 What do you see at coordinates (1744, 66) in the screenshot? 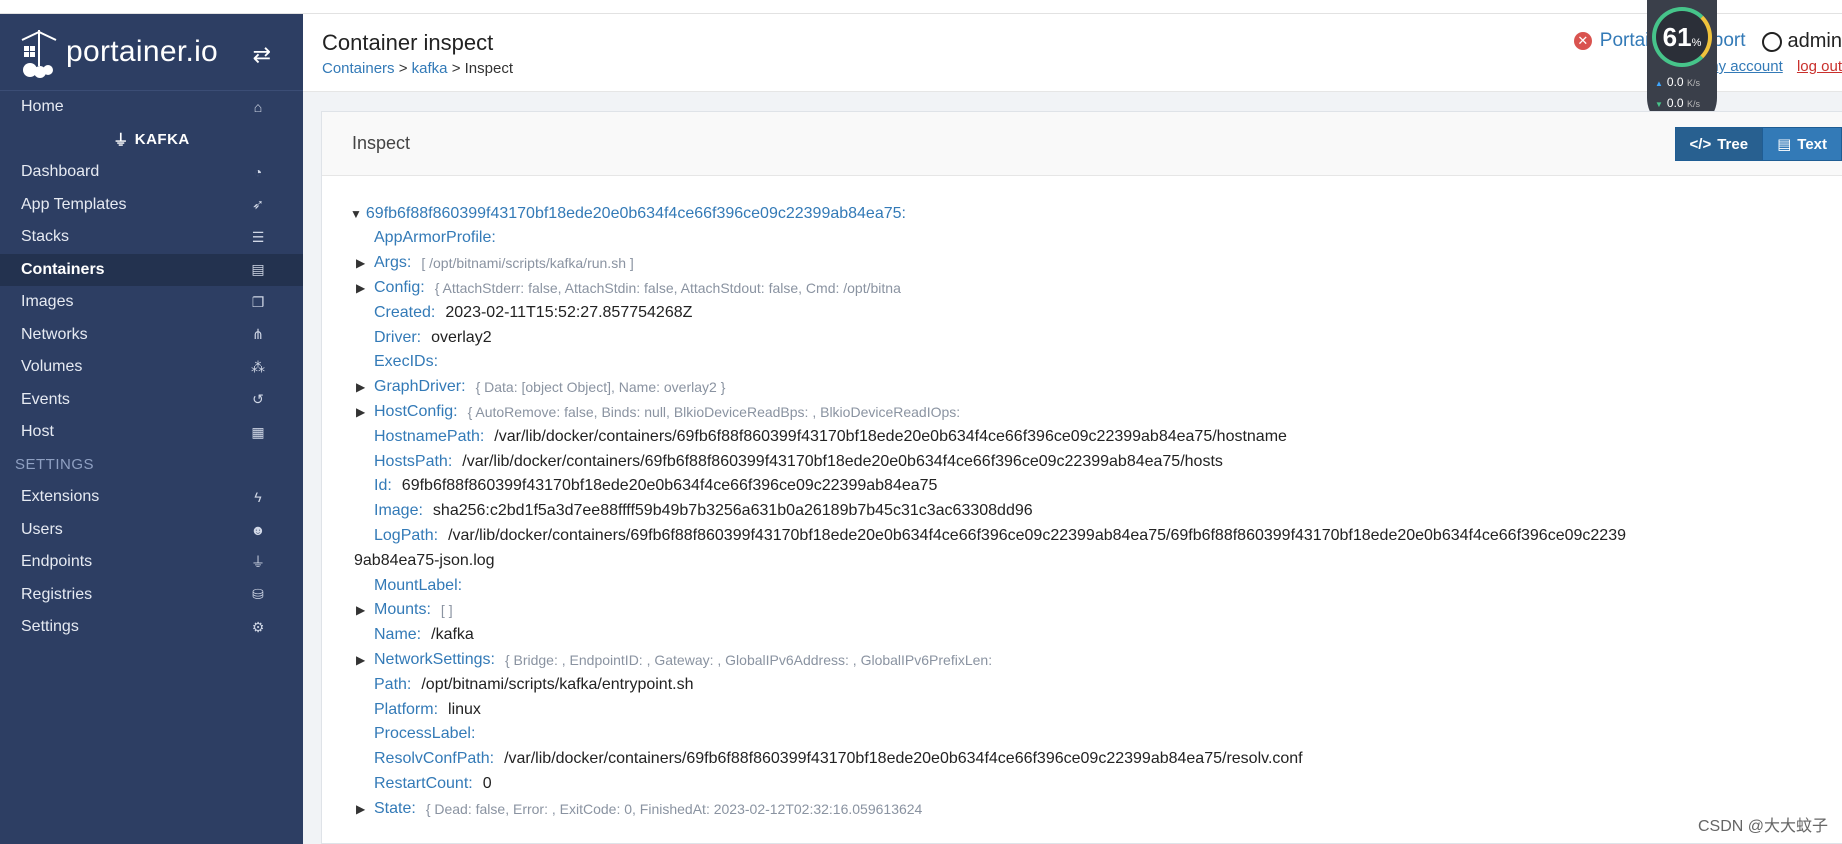
I see `my-account-link: my account` at bounding box center [1744, 66].